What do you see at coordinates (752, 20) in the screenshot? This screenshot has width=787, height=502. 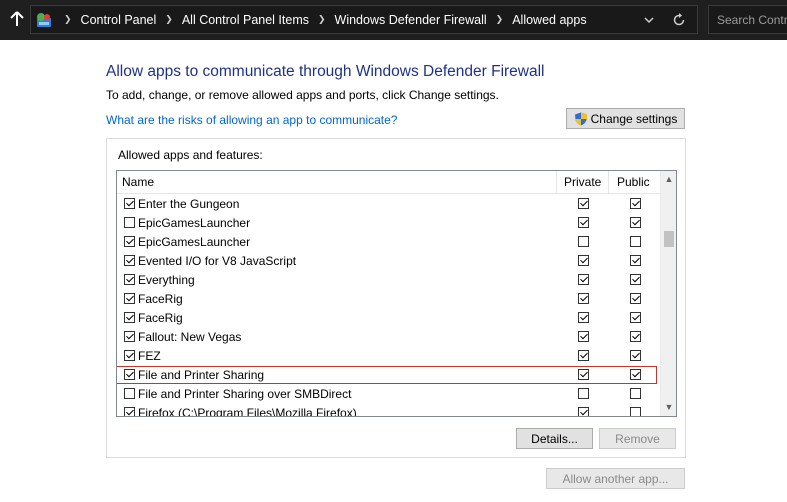 I see `search-placeholder: Search Contro` at bounding box center [752, 20].